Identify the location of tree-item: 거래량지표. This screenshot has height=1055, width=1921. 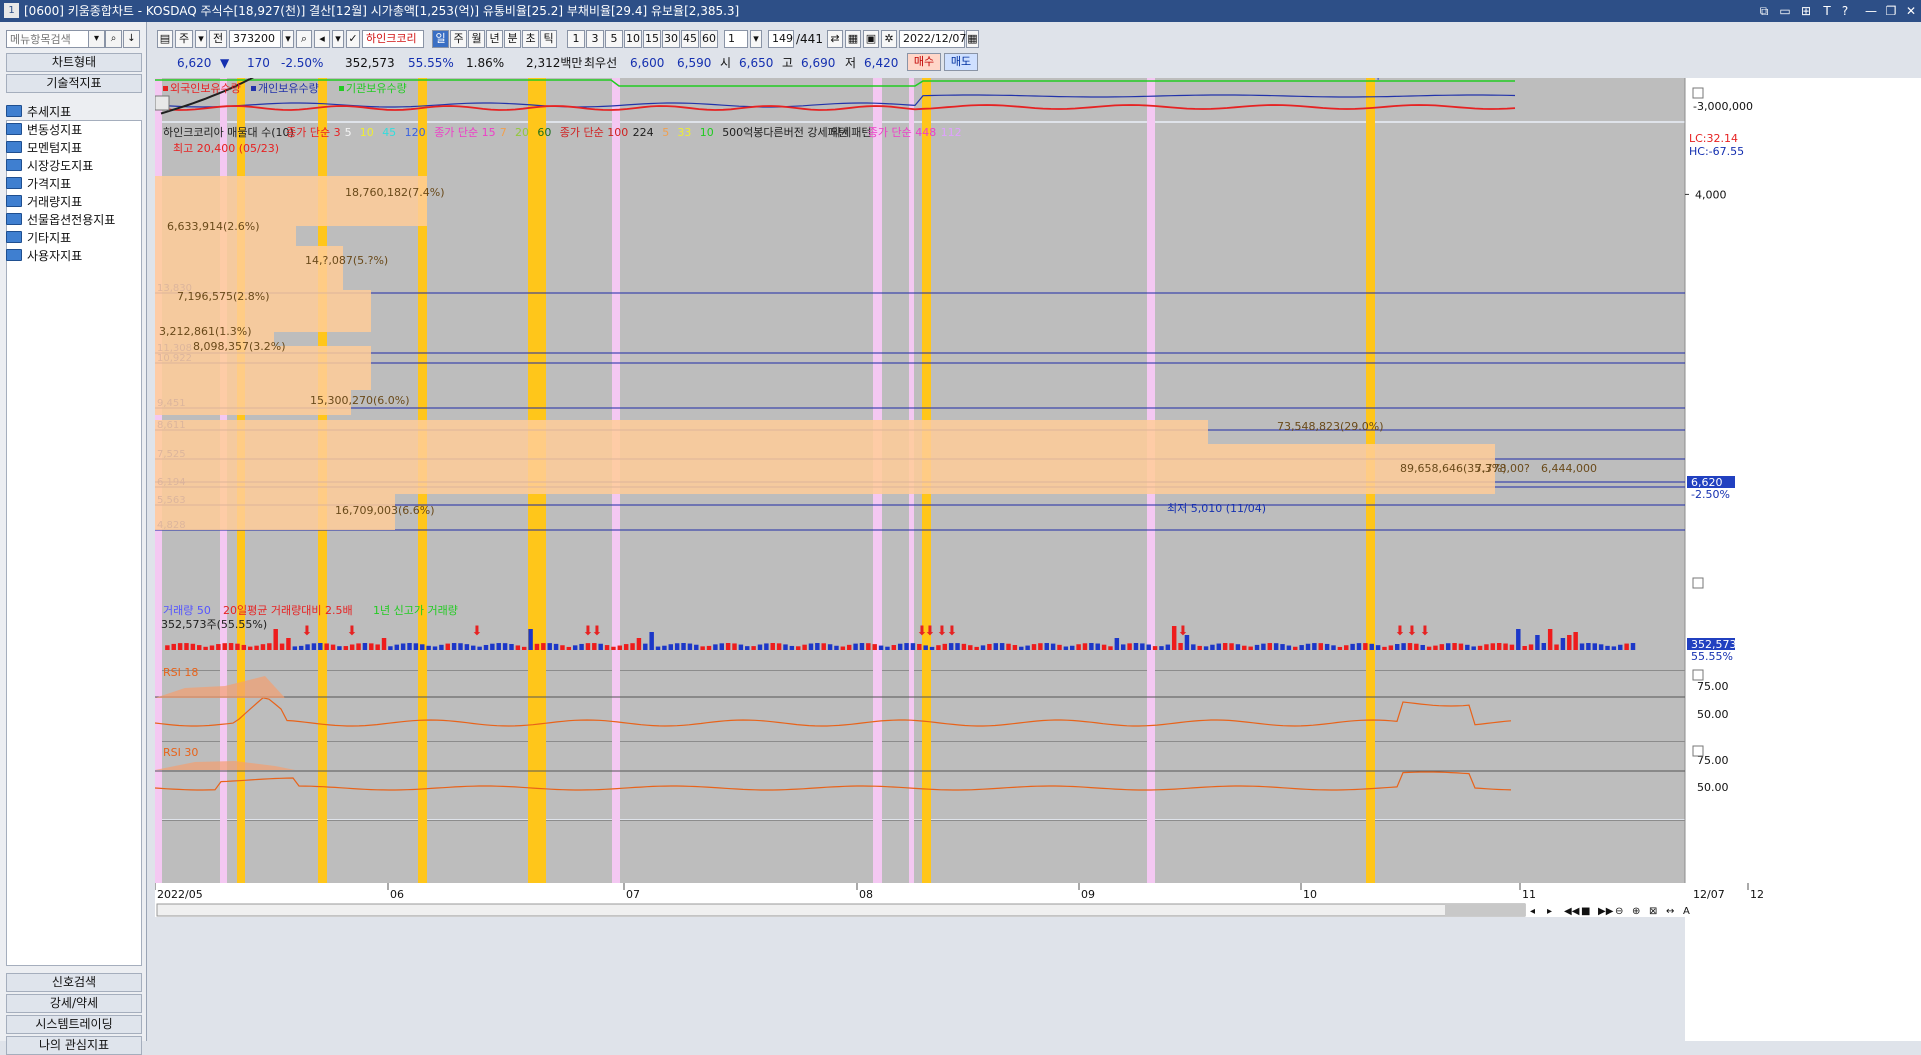
(44, 202).